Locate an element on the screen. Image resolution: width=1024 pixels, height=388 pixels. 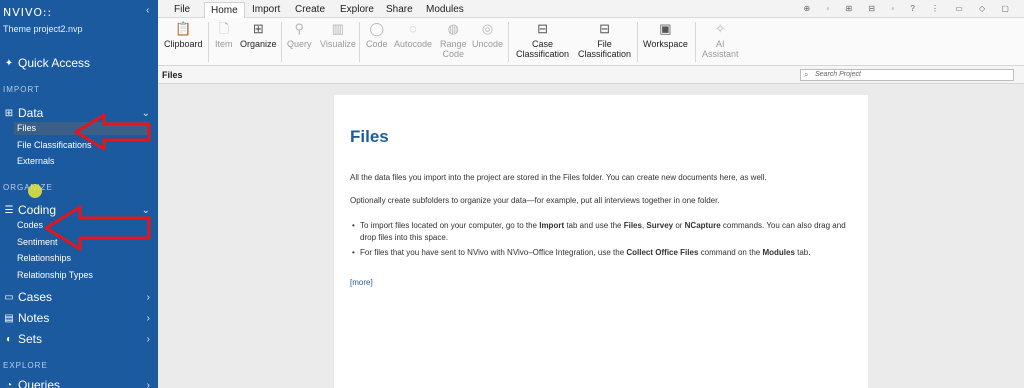
case-classification-icon: ⊟ is located at coordinates (542, 28).